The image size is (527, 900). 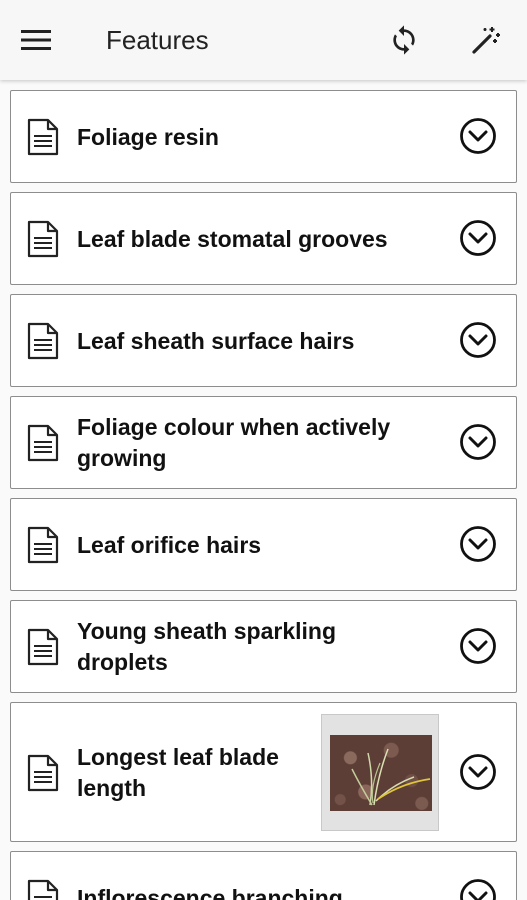 I want to click on feature-thumbnail, so click(x=380, y=772).